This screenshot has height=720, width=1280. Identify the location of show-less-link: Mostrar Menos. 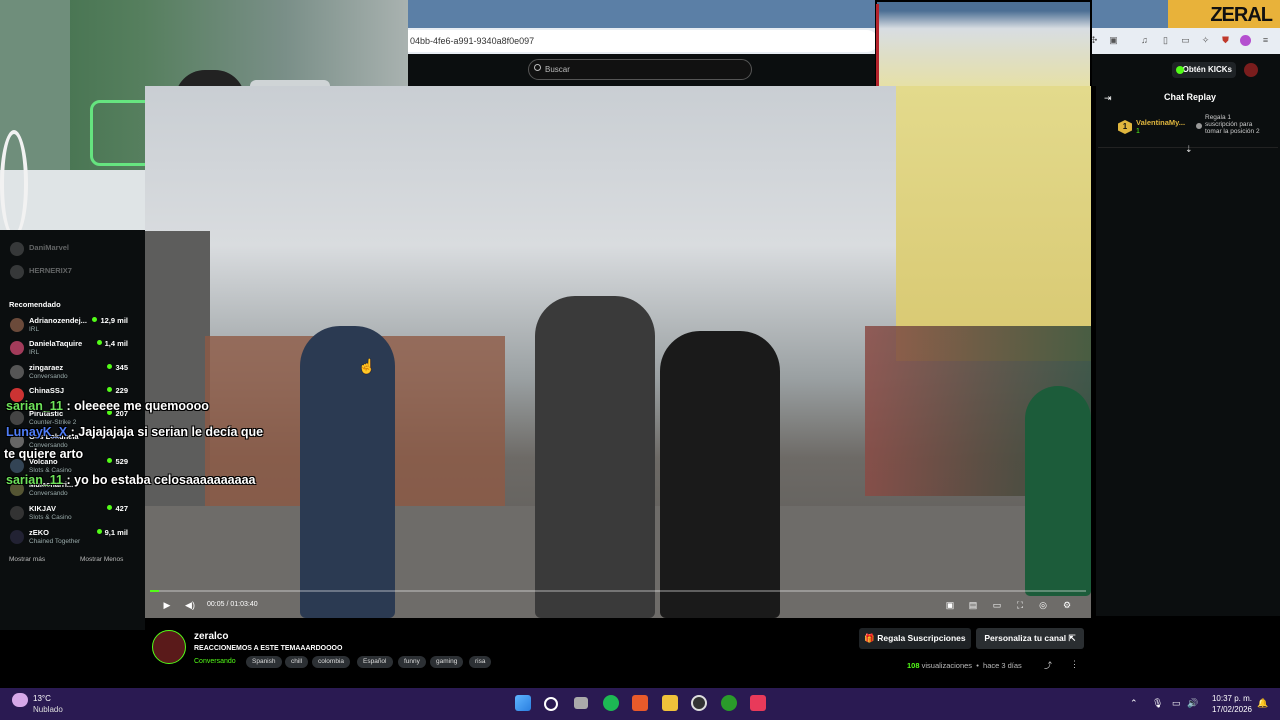
(101, 559).